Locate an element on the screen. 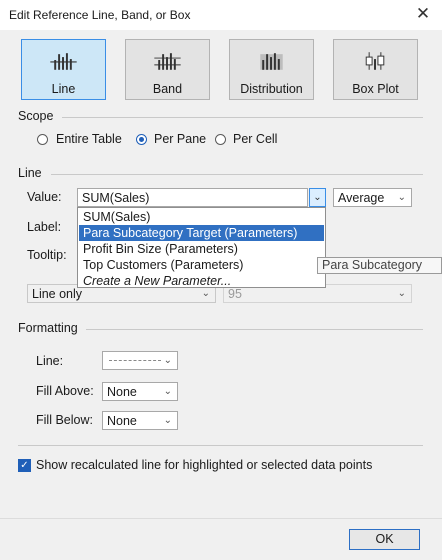  formatting-heading: Formatting is located at coordinates (48, 328).